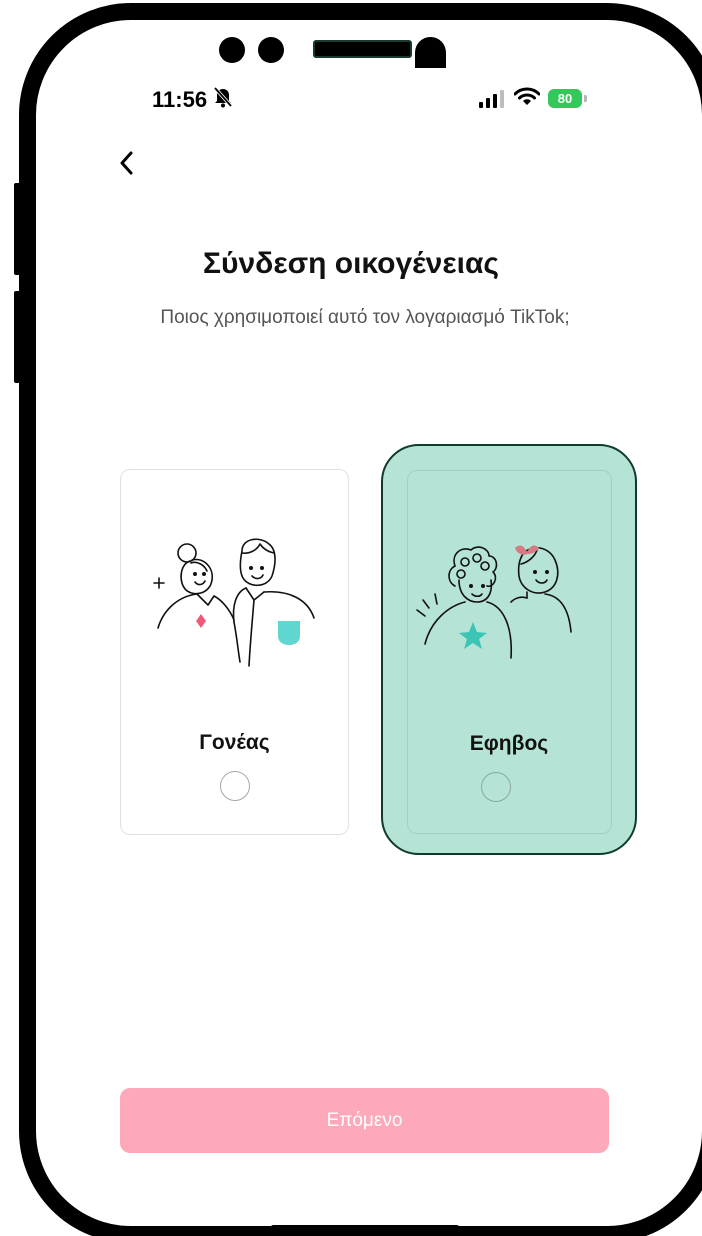 The image size is (702, 1236). What do you see at coordinates (362, 49) in the screenshot?
I see `speaker-grill` at bounding box center [362, 49].